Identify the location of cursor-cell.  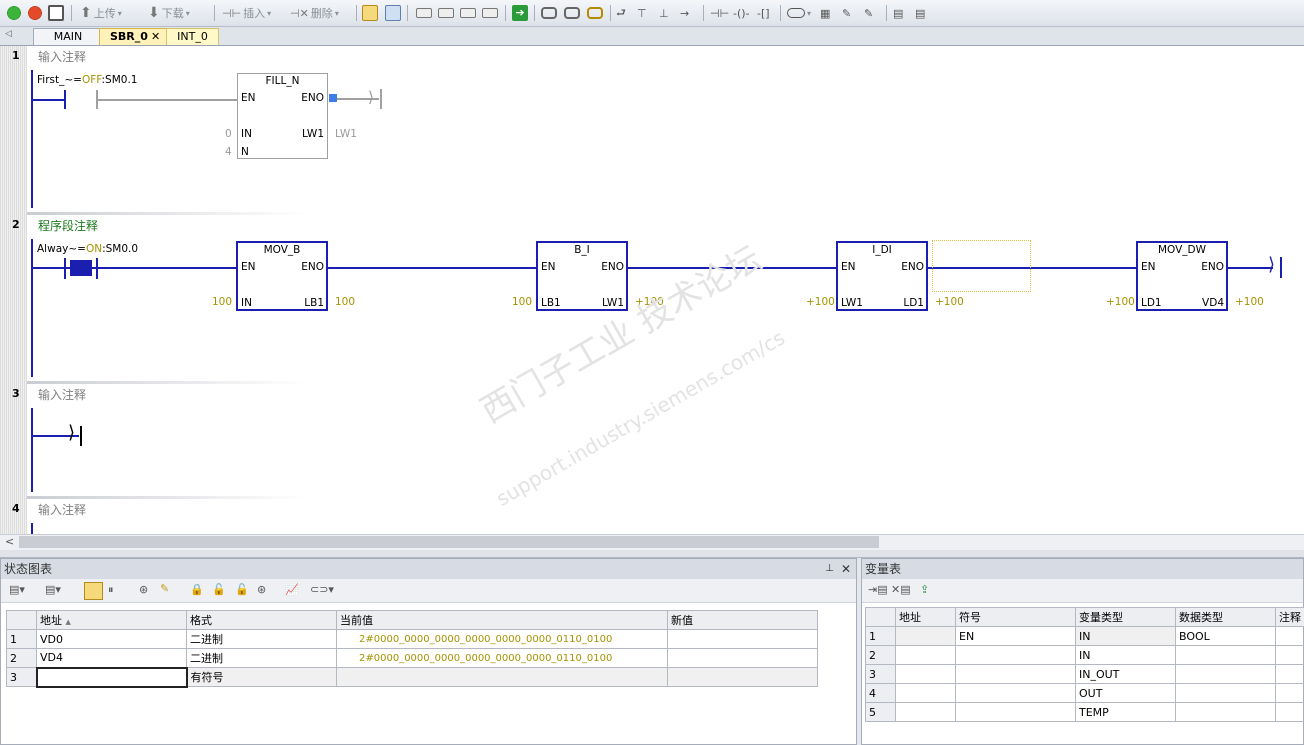
(981, 266).